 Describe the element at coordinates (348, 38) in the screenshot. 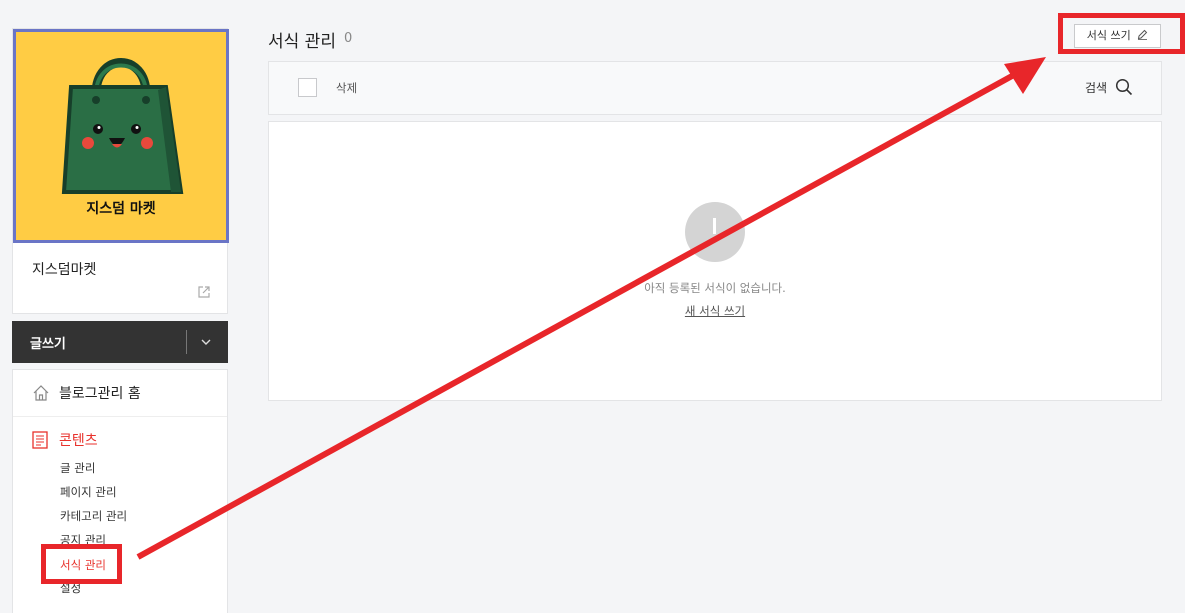

I see `template-count: 0` at that location.